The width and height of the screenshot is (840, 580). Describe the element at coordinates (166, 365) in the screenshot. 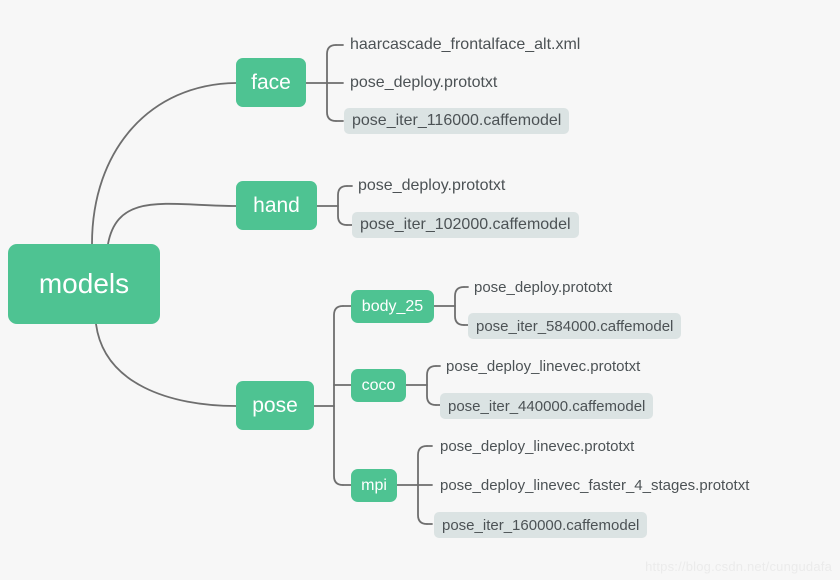

I see `models-to-pose` at that location.